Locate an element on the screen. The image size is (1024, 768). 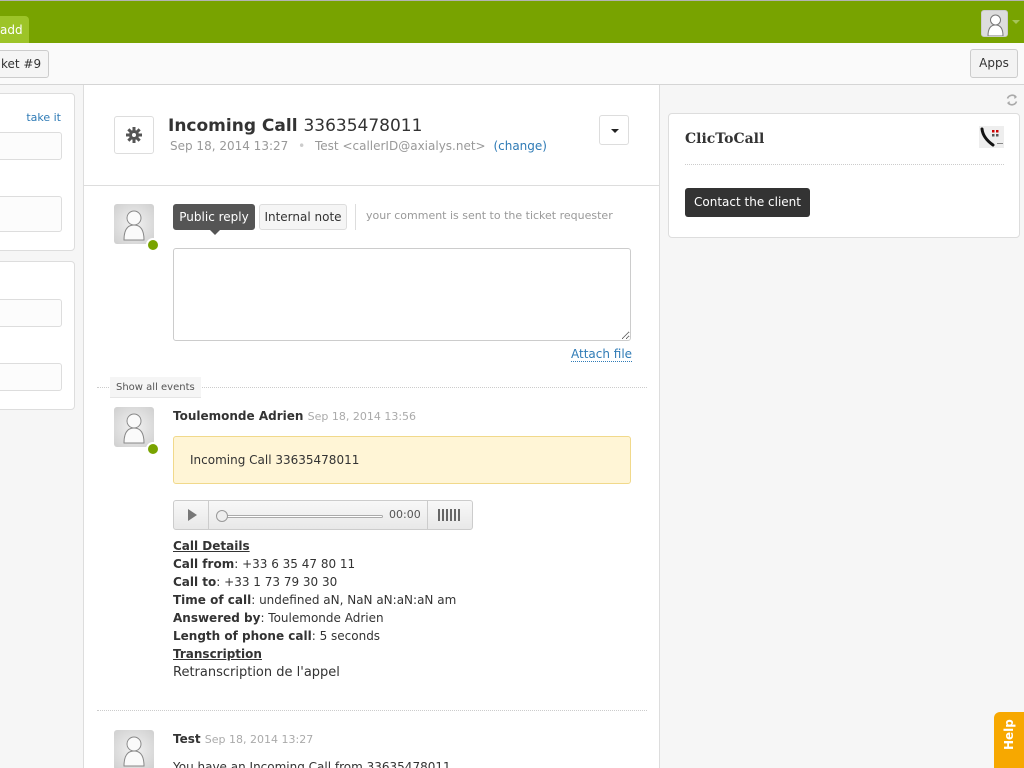
caret-down-icon is located at coordinates (615, 131).